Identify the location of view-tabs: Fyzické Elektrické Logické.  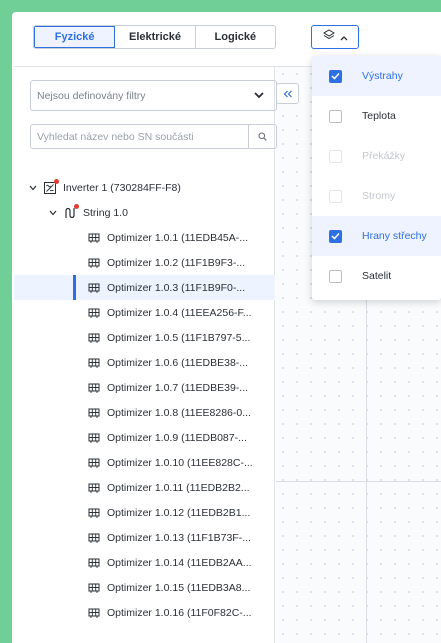
(154, 37).